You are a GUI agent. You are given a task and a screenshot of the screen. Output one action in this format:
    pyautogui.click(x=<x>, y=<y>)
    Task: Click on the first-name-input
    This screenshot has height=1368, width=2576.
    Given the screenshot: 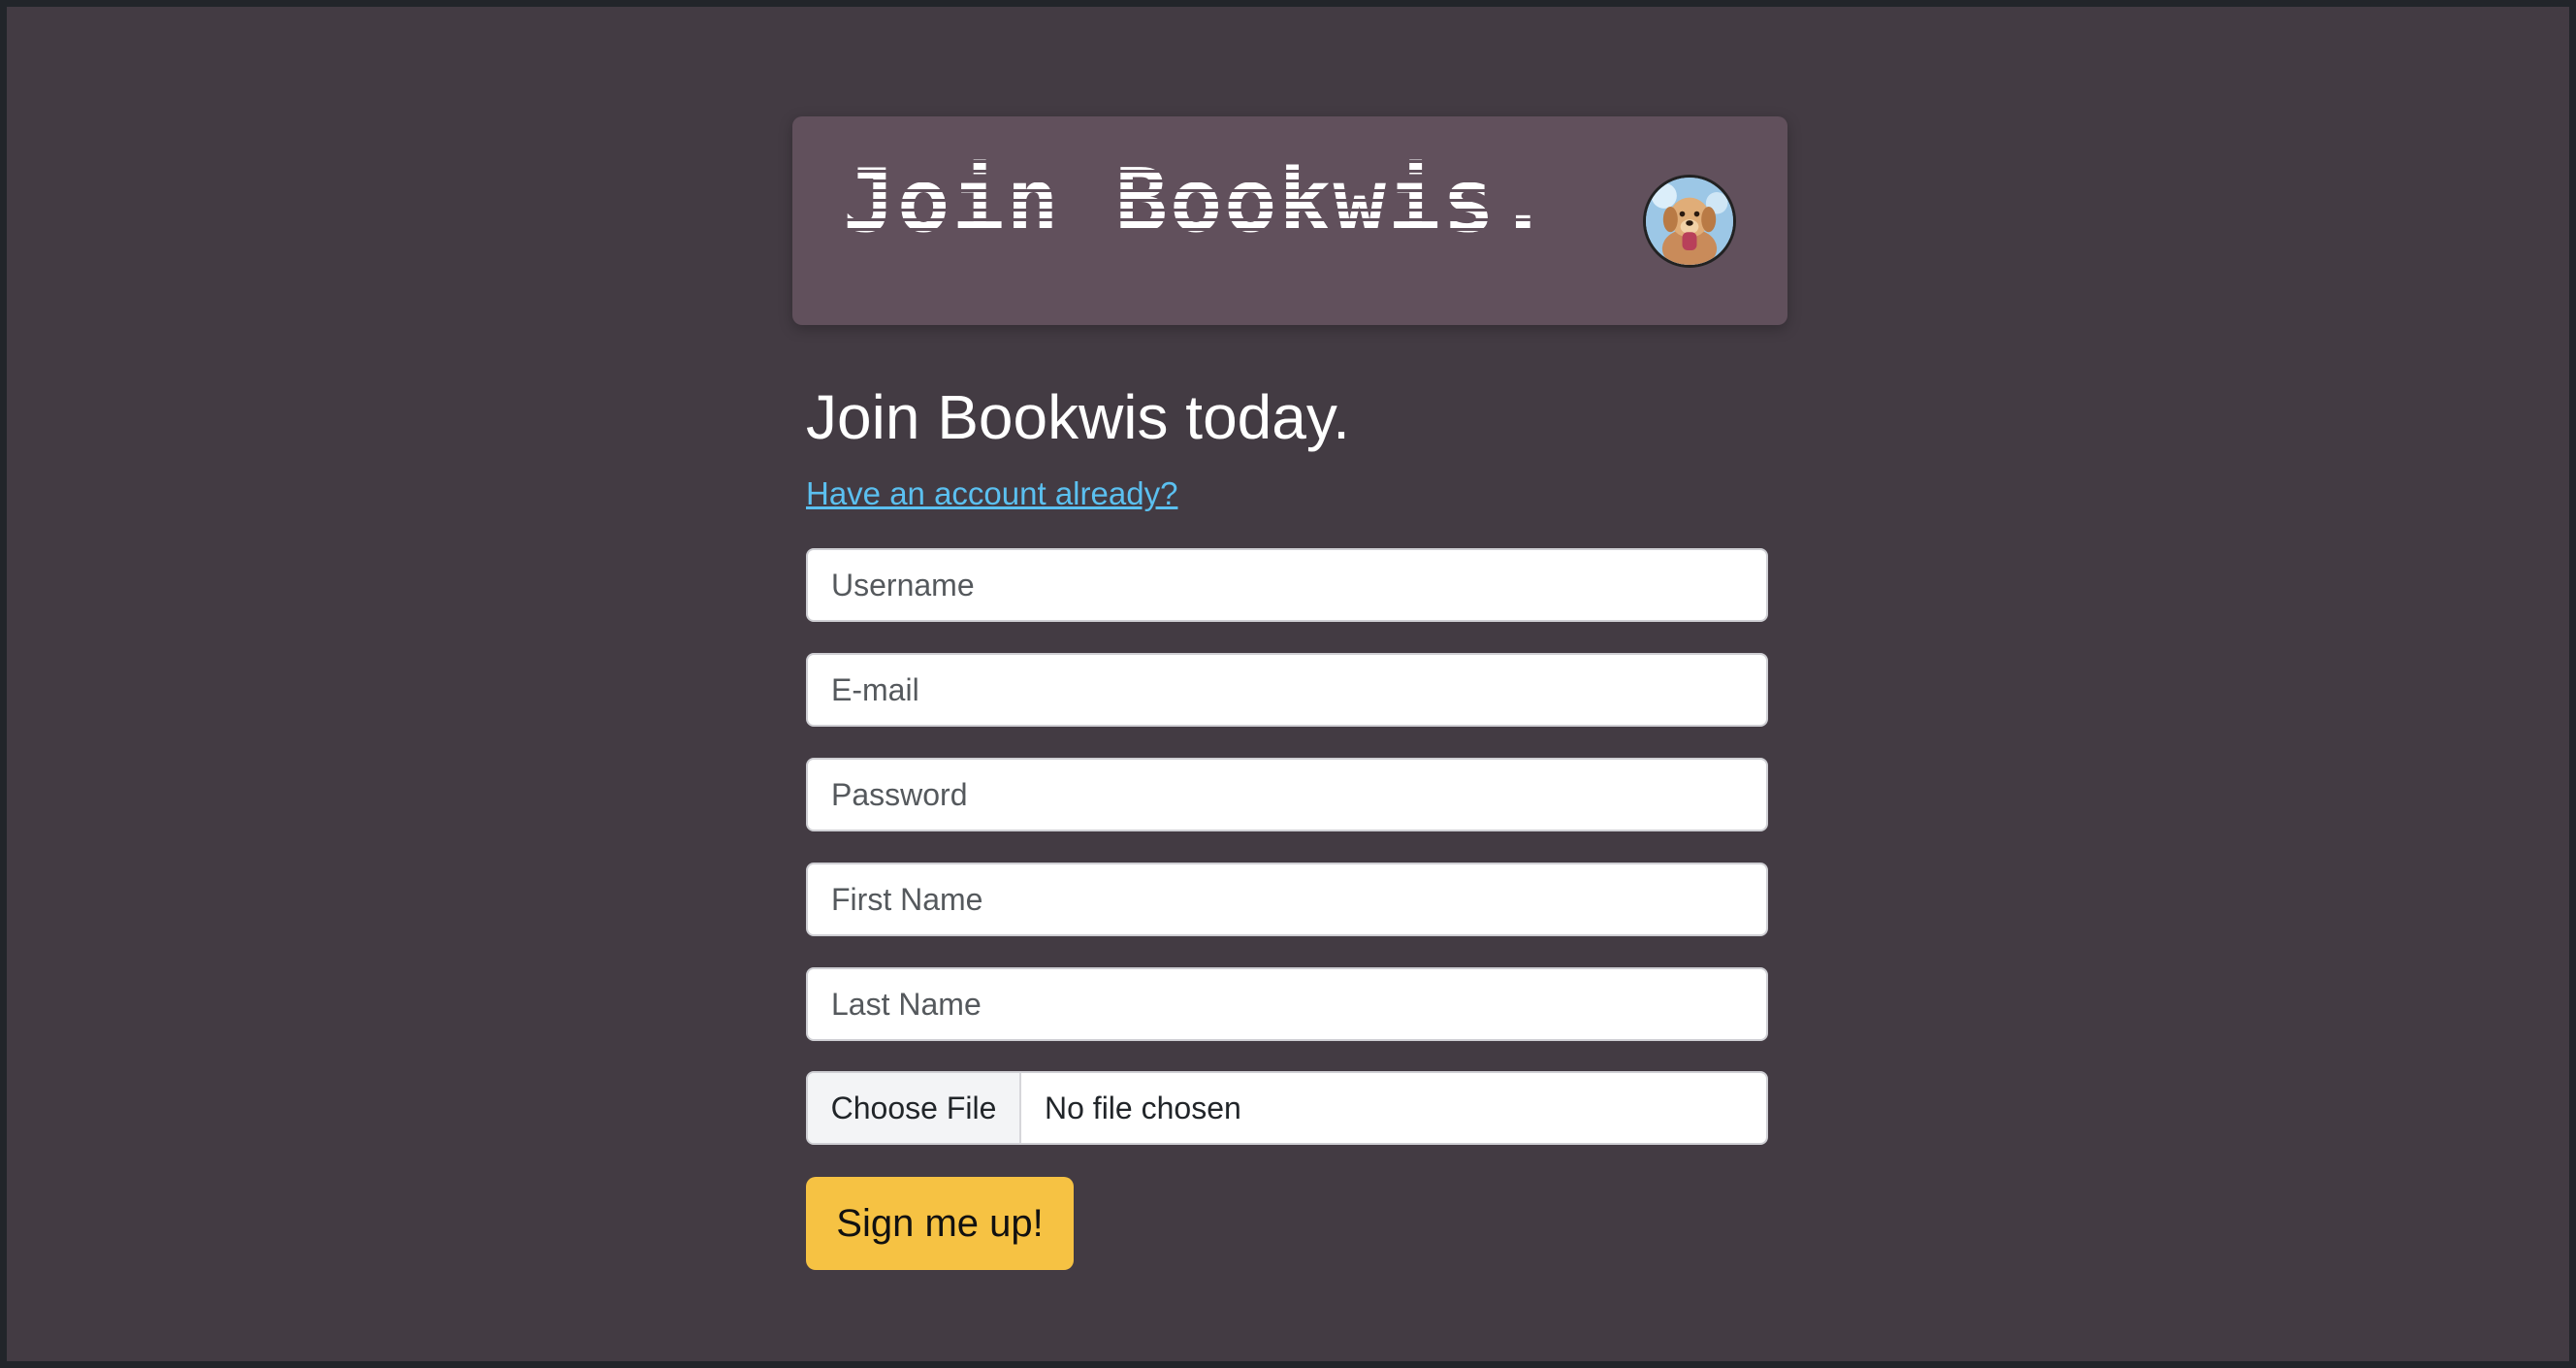 What is the action you would take?
    pyautogui.click(x=1287, y=899)
    